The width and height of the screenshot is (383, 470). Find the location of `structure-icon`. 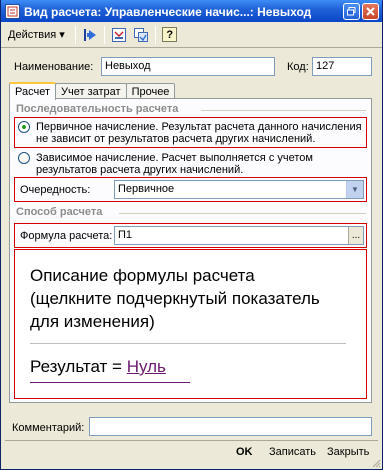

structure-icon is located at coordinates (118, 34).